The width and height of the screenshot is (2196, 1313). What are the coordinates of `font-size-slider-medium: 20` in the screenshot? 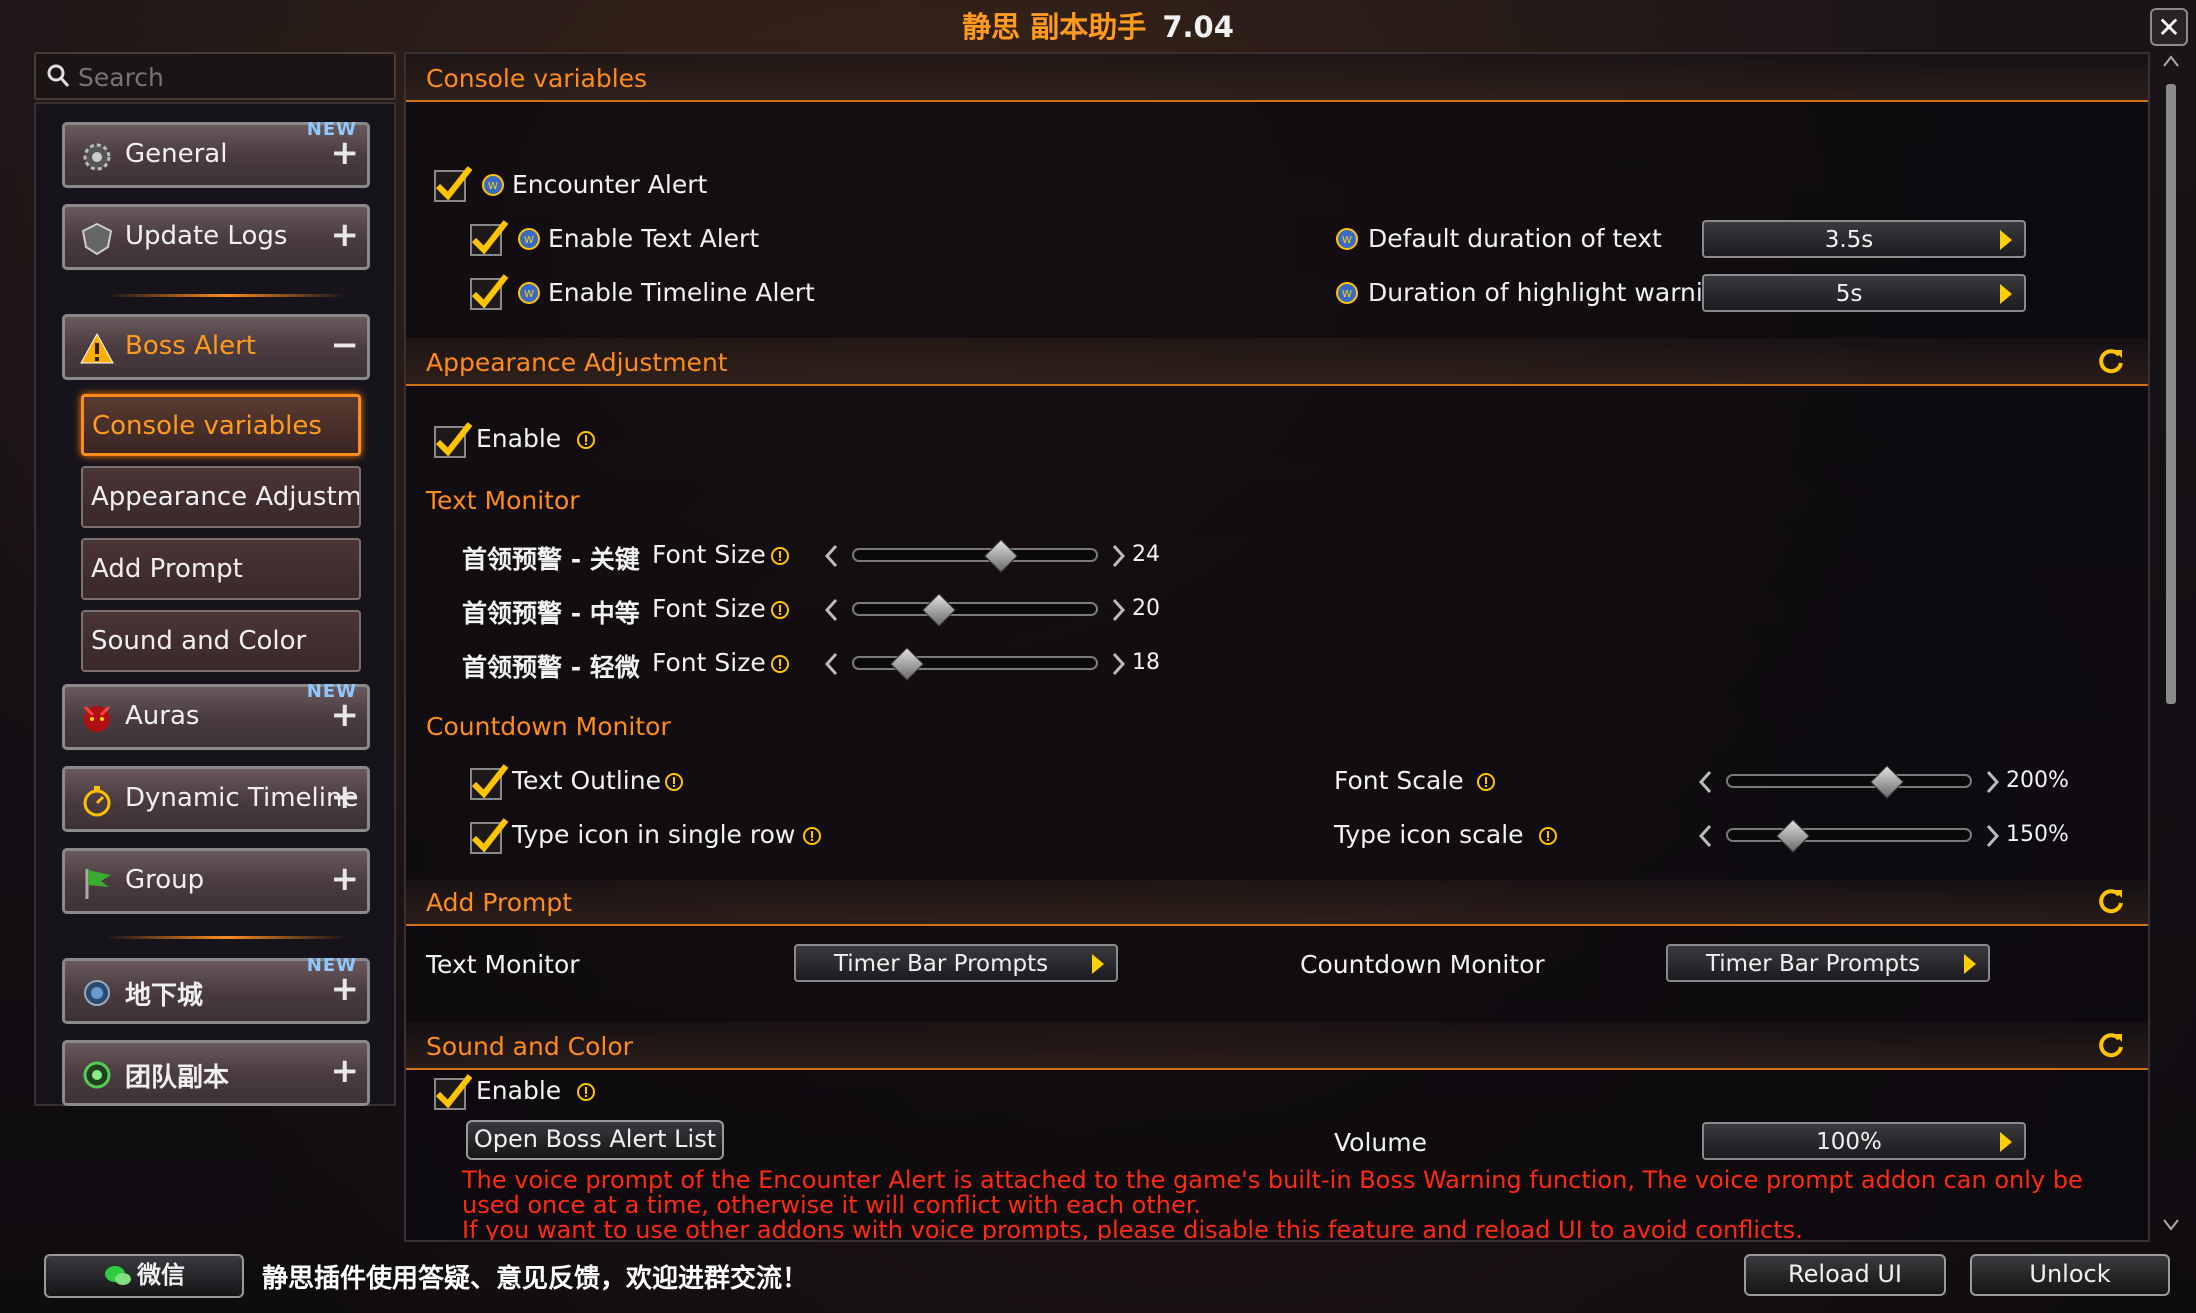 It's located at (992, 610).